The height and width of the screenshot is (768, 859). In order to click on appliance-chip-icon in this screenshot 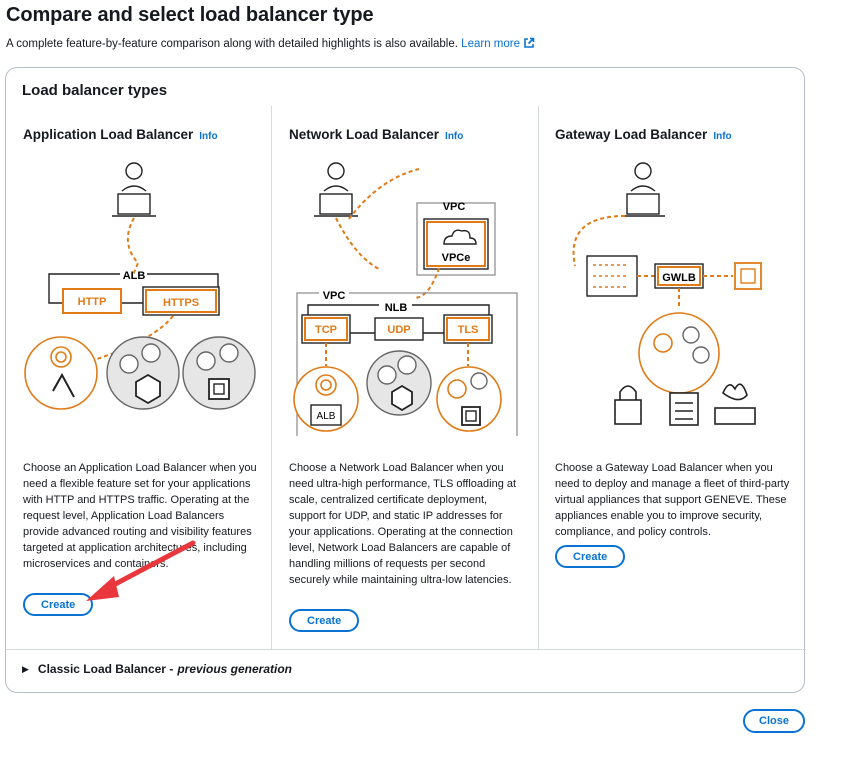, I will do `click(748, 276)`.